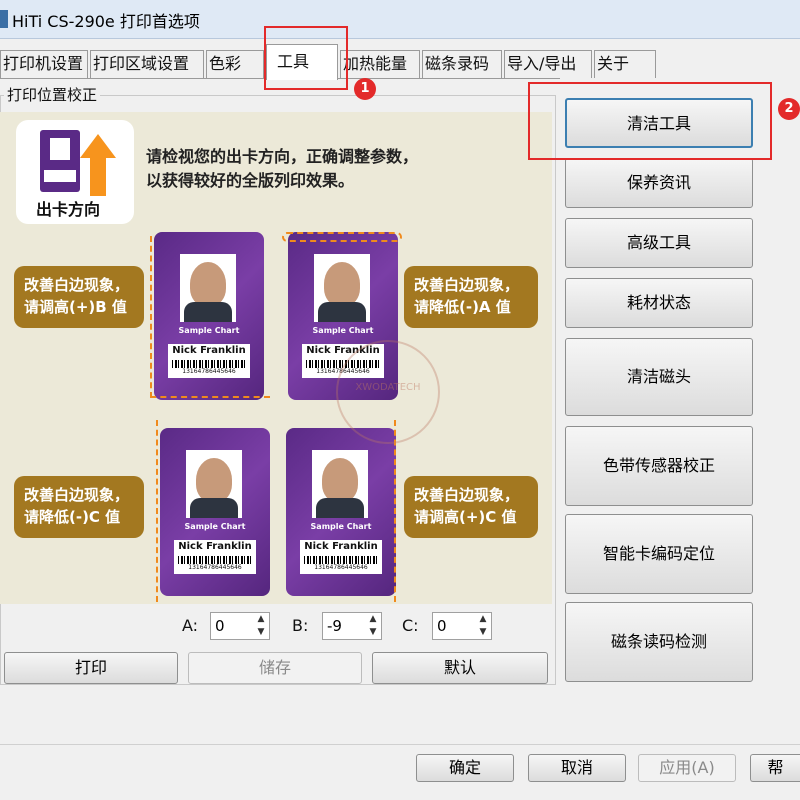 This screenshot has width=800, height=800. Describe the element at coordinates (462, 64) in the screenshot. I see `tab-mag-encoding: 磁条录码` at that location.